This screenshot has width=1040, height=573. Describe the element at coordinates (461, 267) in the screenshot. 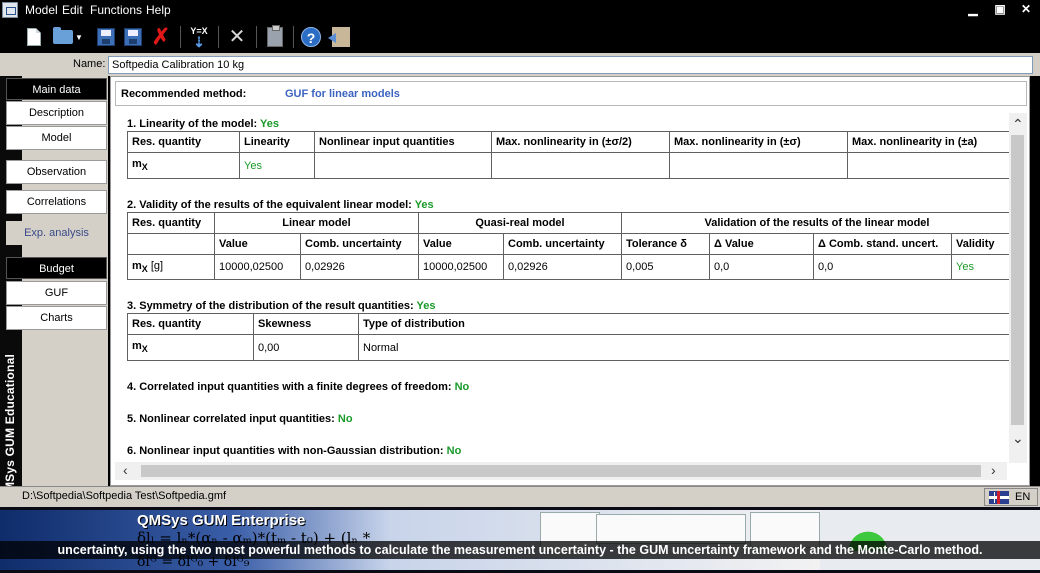

I see `quasi-real-value: 10000,02500` at that location.